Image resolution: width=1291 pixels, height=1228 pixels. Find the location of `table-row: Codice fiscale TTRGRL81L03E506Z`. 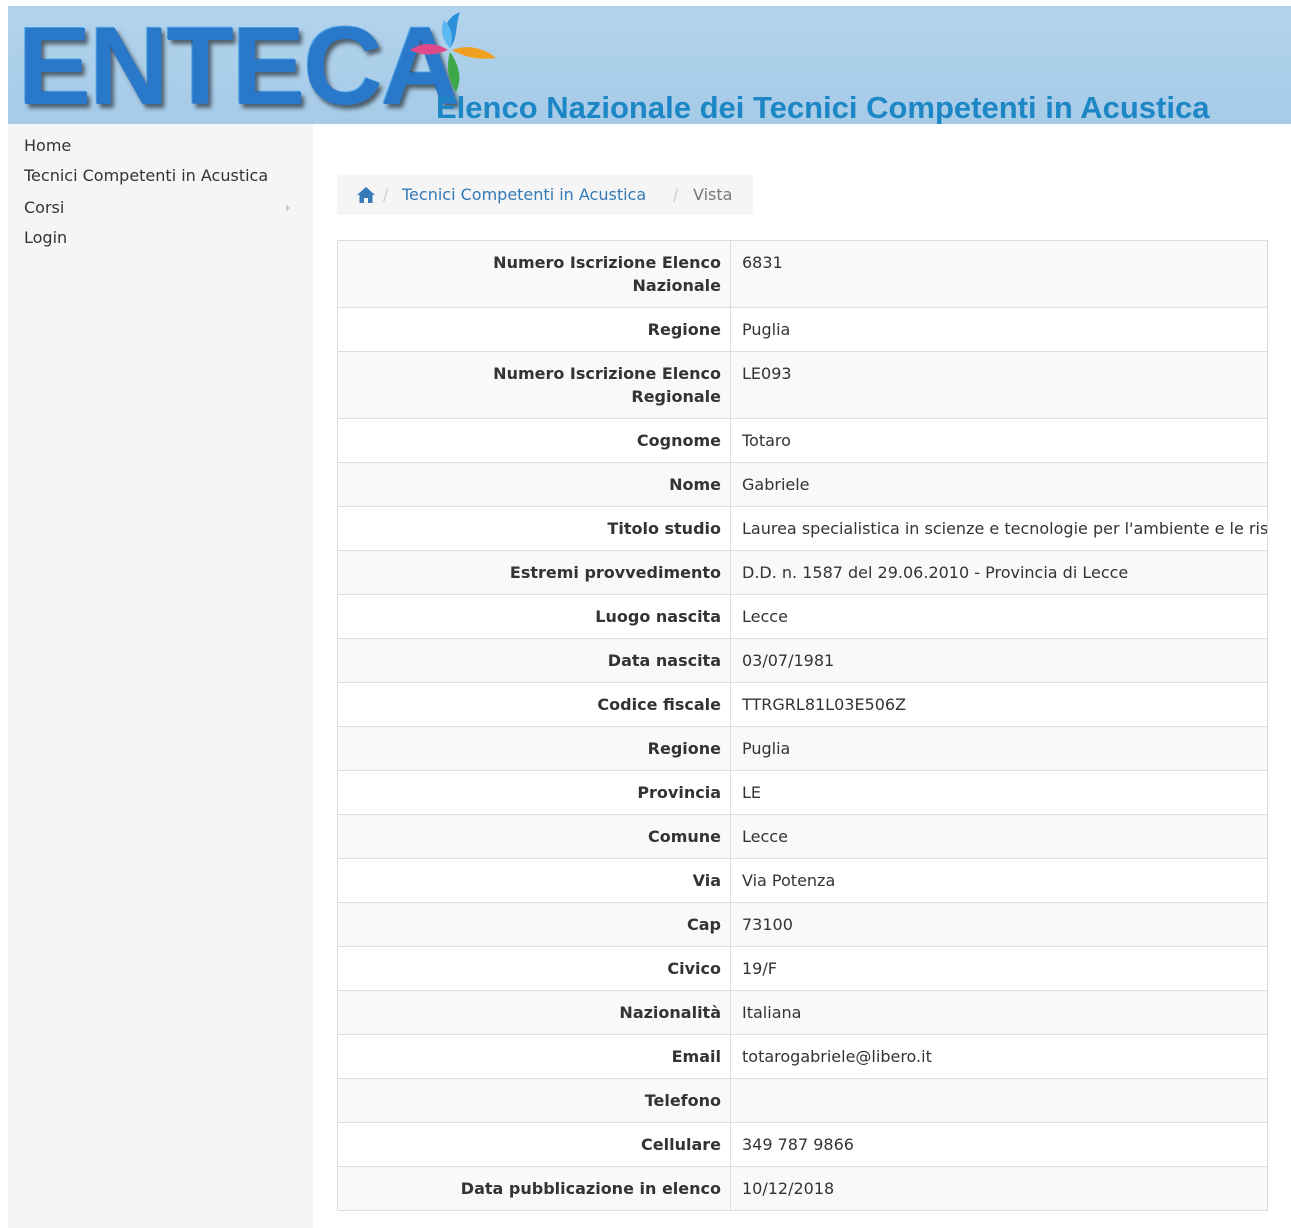

table-row: Codice fiscale TTRGRL81L03E506Z is located at coordinates (802, 704).